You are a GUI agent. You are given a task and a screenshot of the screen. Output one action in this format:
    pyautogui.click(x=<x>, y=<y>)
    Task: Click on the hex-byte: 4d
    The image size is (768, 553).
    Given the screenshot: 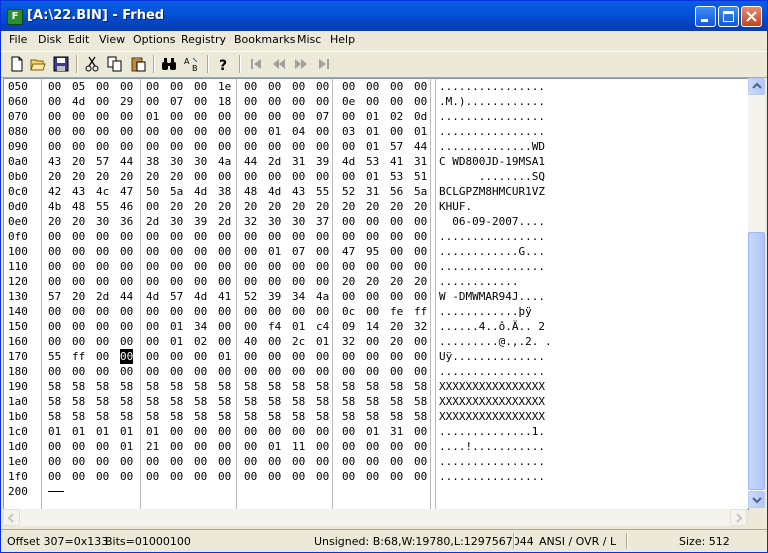 What is the action you would take?
    pyautogui.click(x=274, y=191)
    